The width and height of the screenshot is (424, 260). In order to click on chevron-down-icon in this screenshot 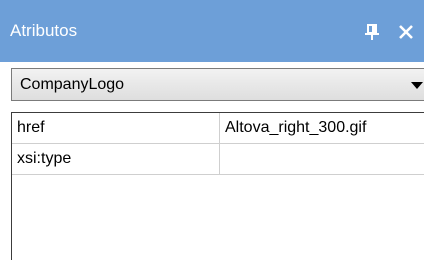, I will do `click(417, 85)`.